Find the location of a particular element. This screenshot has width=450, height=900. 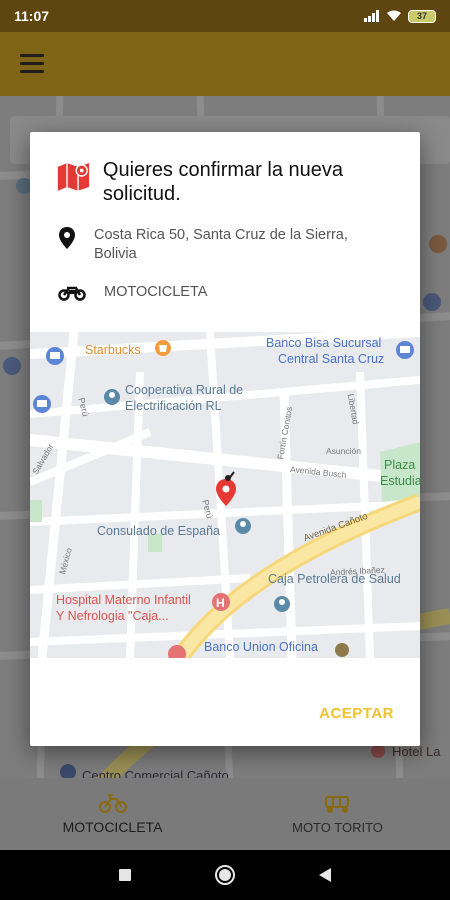

map-label-consulado: Consulado de España is located at coordinates (159, 531).